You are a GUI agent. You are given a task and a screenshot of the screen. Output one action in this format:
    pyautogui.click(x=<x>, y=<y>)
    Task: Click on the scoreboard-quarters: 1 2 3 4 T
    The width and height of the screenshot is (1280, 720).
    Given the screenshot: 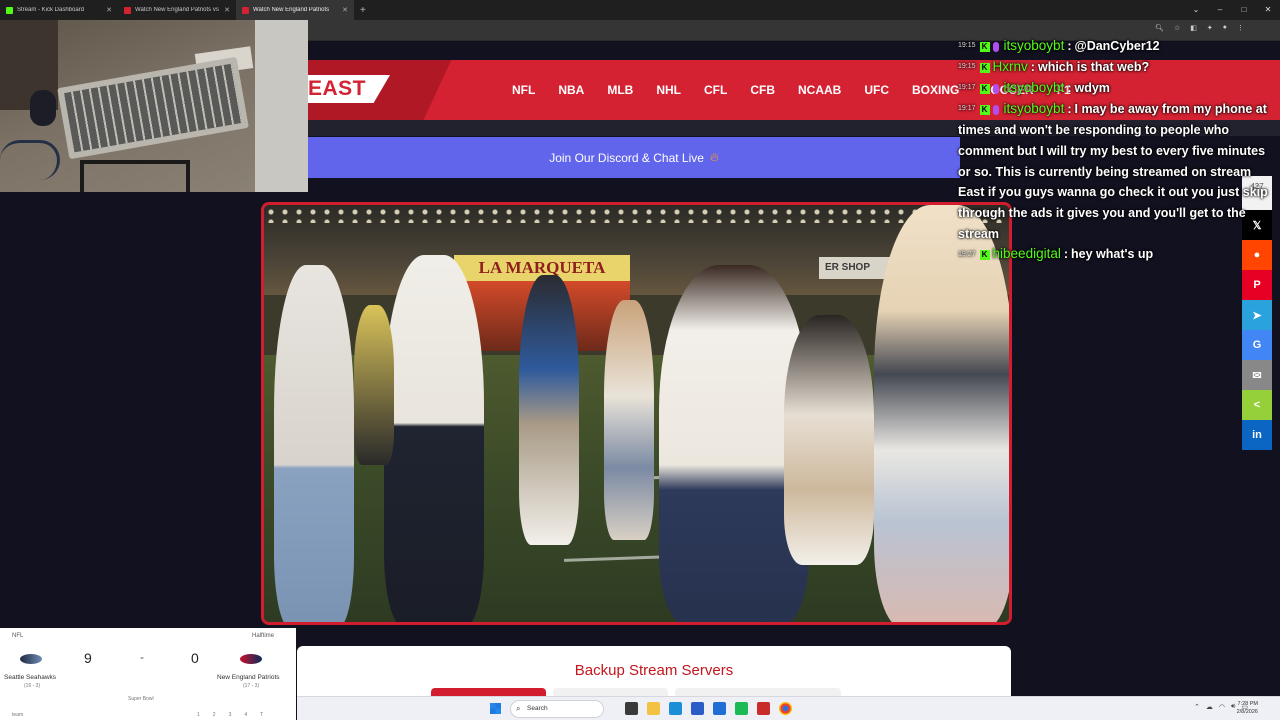 What is the action you would take?
    pyautogui.click(x=230, y=715)
    